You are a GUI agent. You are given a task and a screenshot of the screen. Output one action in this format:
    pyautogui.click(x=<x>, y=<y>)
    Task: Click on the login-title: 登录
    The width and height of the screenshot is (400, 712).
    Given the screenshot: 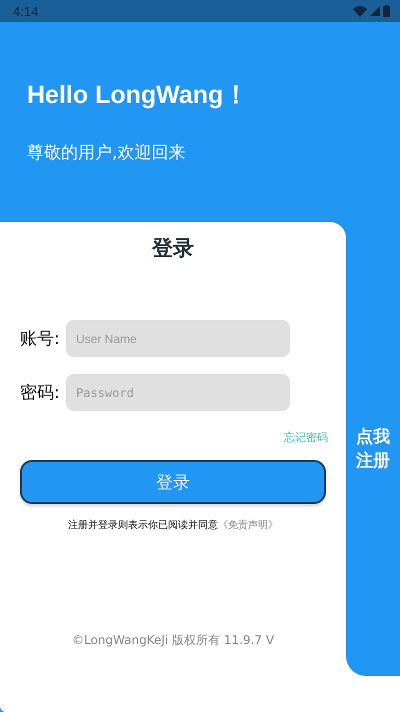 What is the action you would take?
    pyautogui.click(x=173, y=248)
    